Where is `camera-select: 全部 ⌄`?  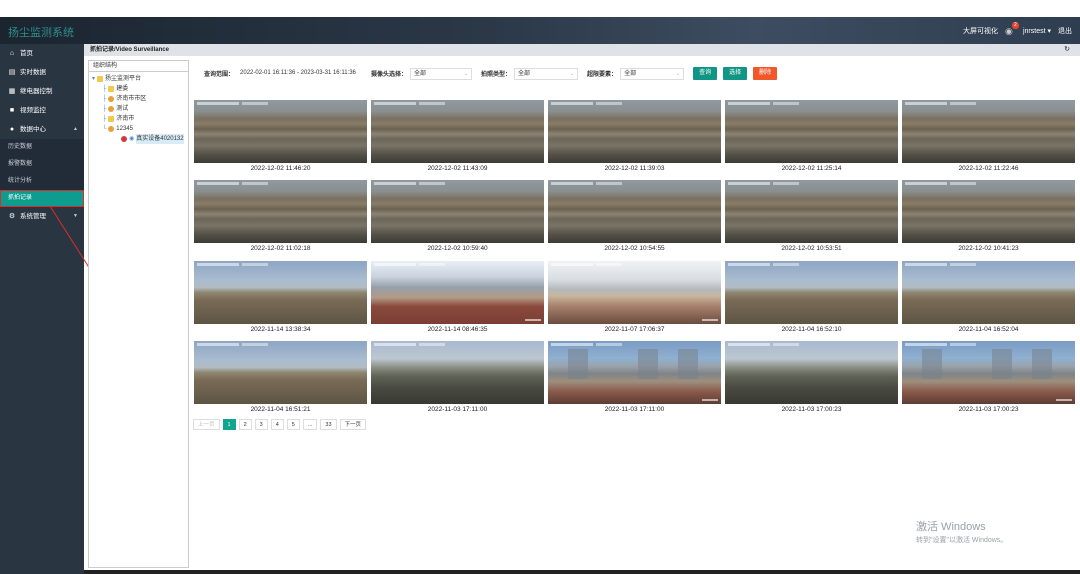
camera-select: 全部 ⌄ is located at coordinates (441, 73).